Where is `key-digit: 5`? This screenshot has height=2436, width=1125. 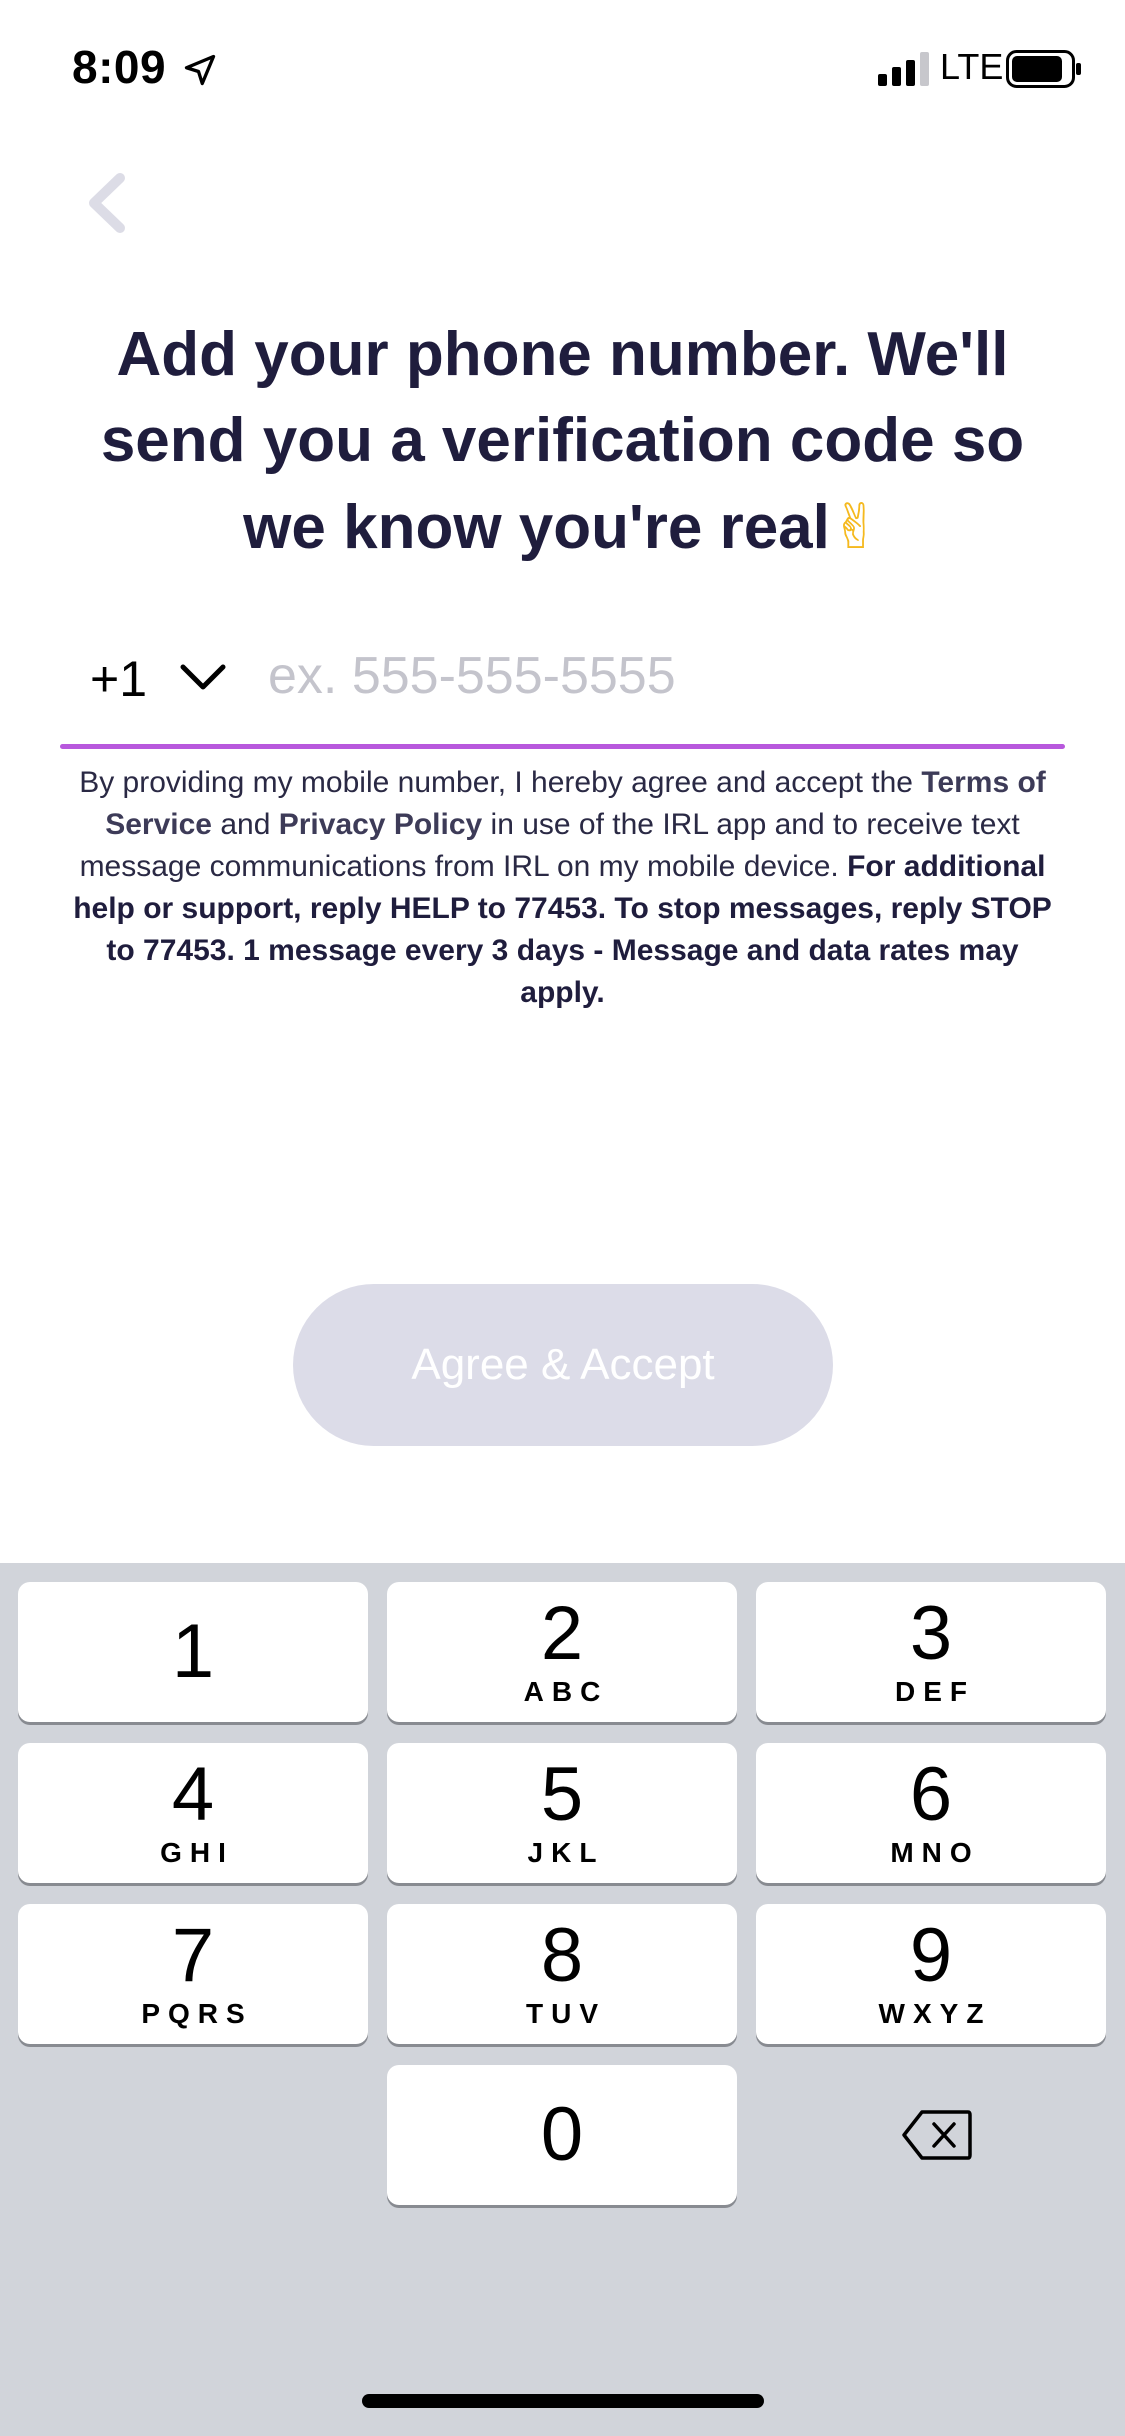 key-digit: 5 is located at coordinates (562, 1794).